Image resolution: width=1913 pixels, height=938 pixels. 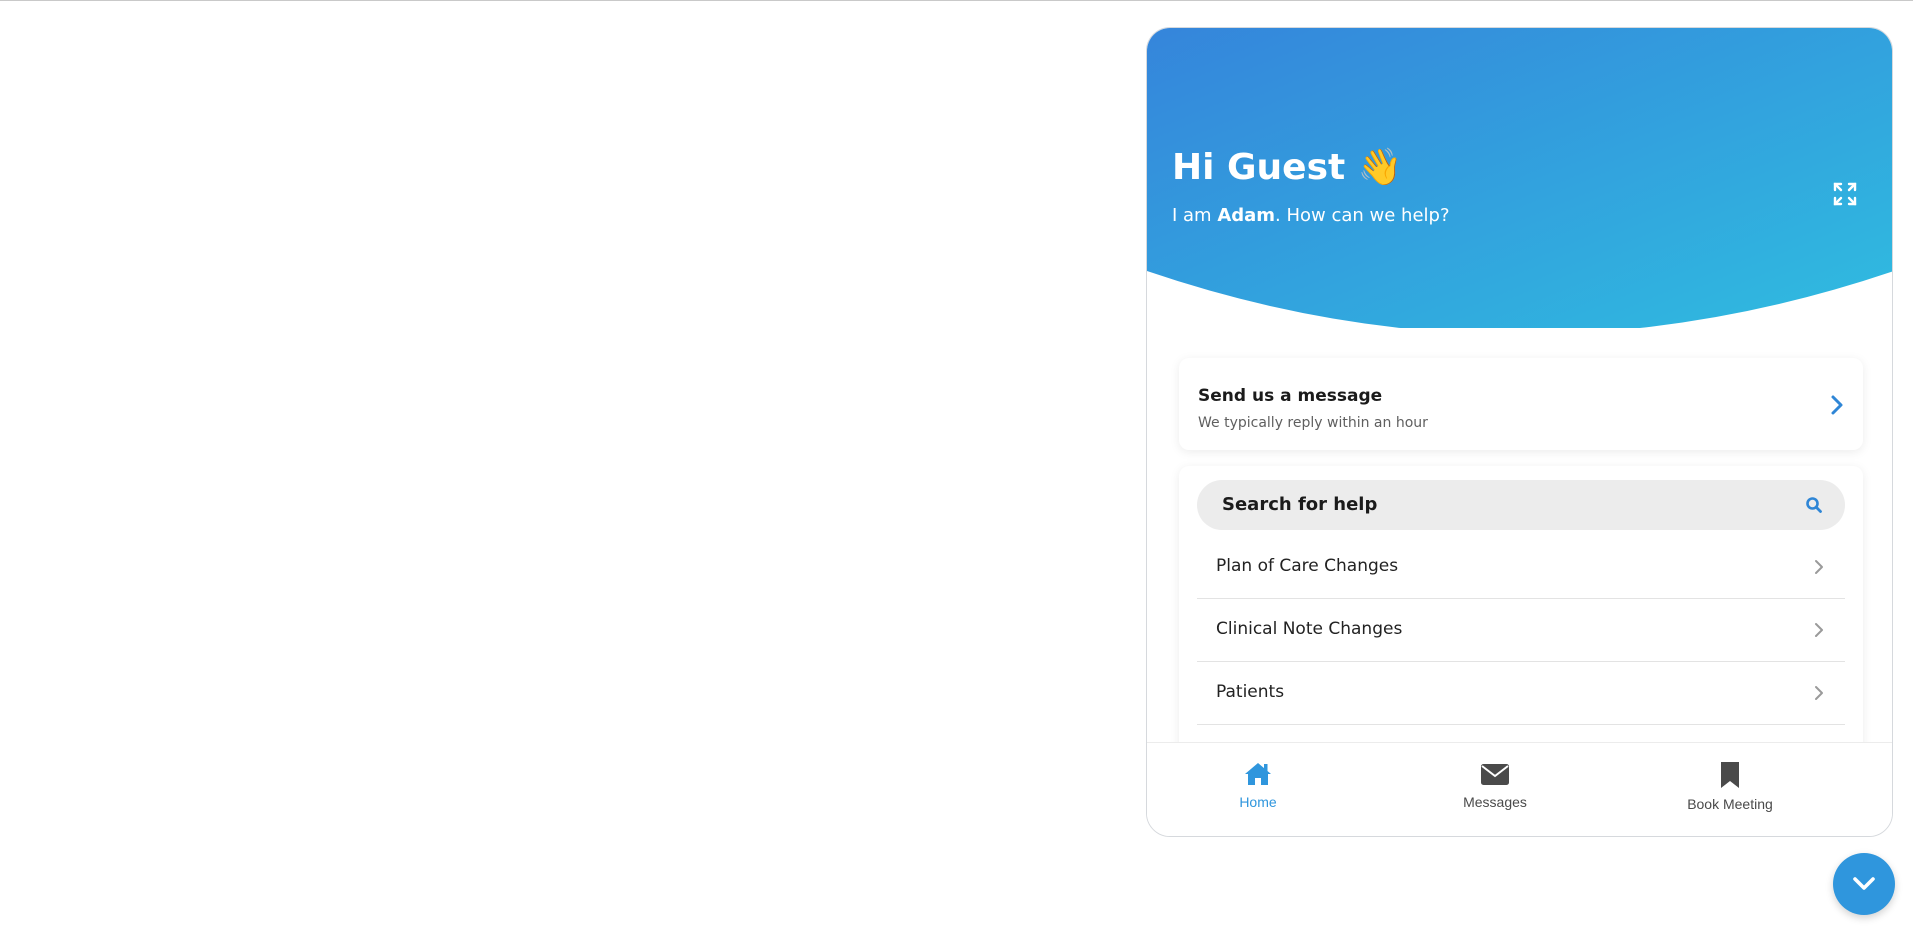 What do you see at coordinates (1246, 215) in the screenshot?
I see `agent-name: Adam` at bounding box center [1246, 215].